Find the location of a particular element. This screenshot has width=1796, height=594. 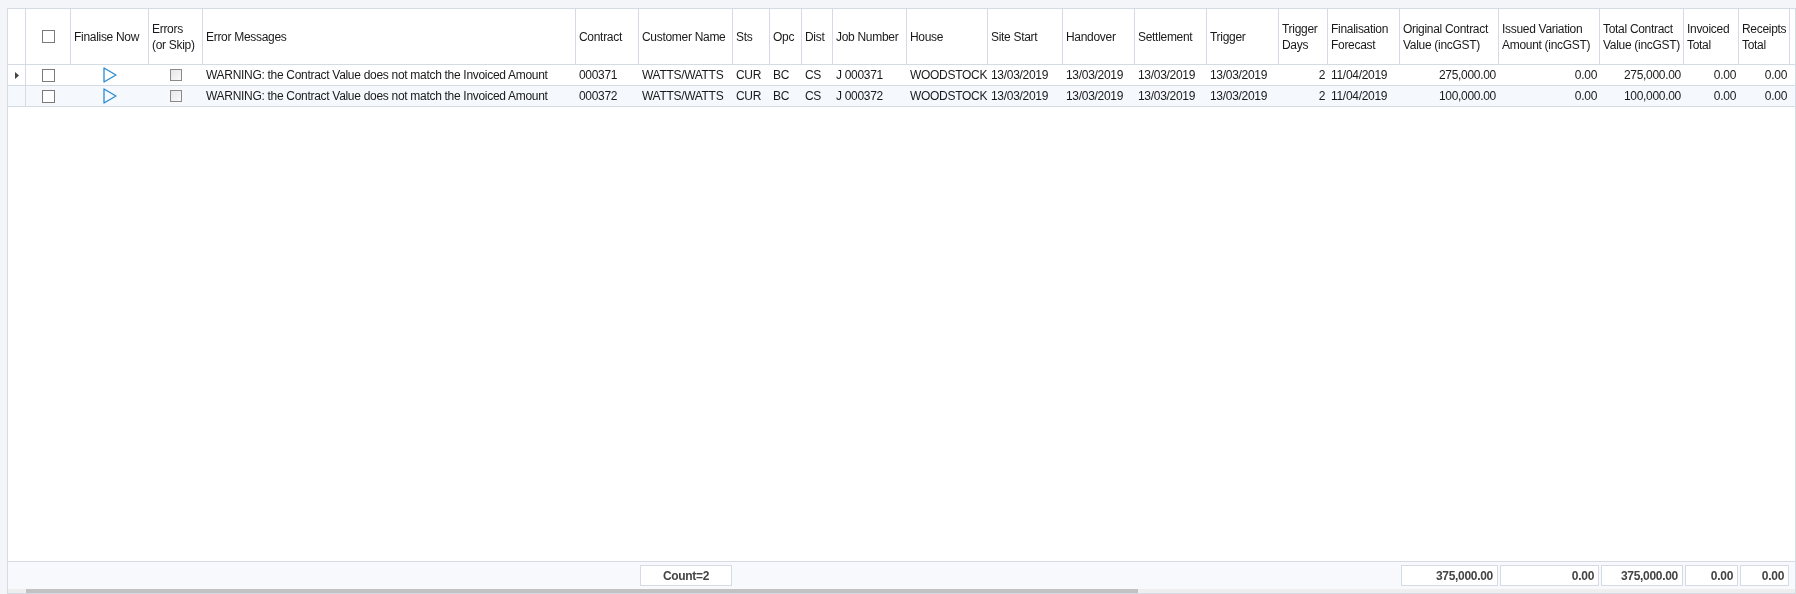

summary-cell: Count=2 is located at coordinates (686, 575).